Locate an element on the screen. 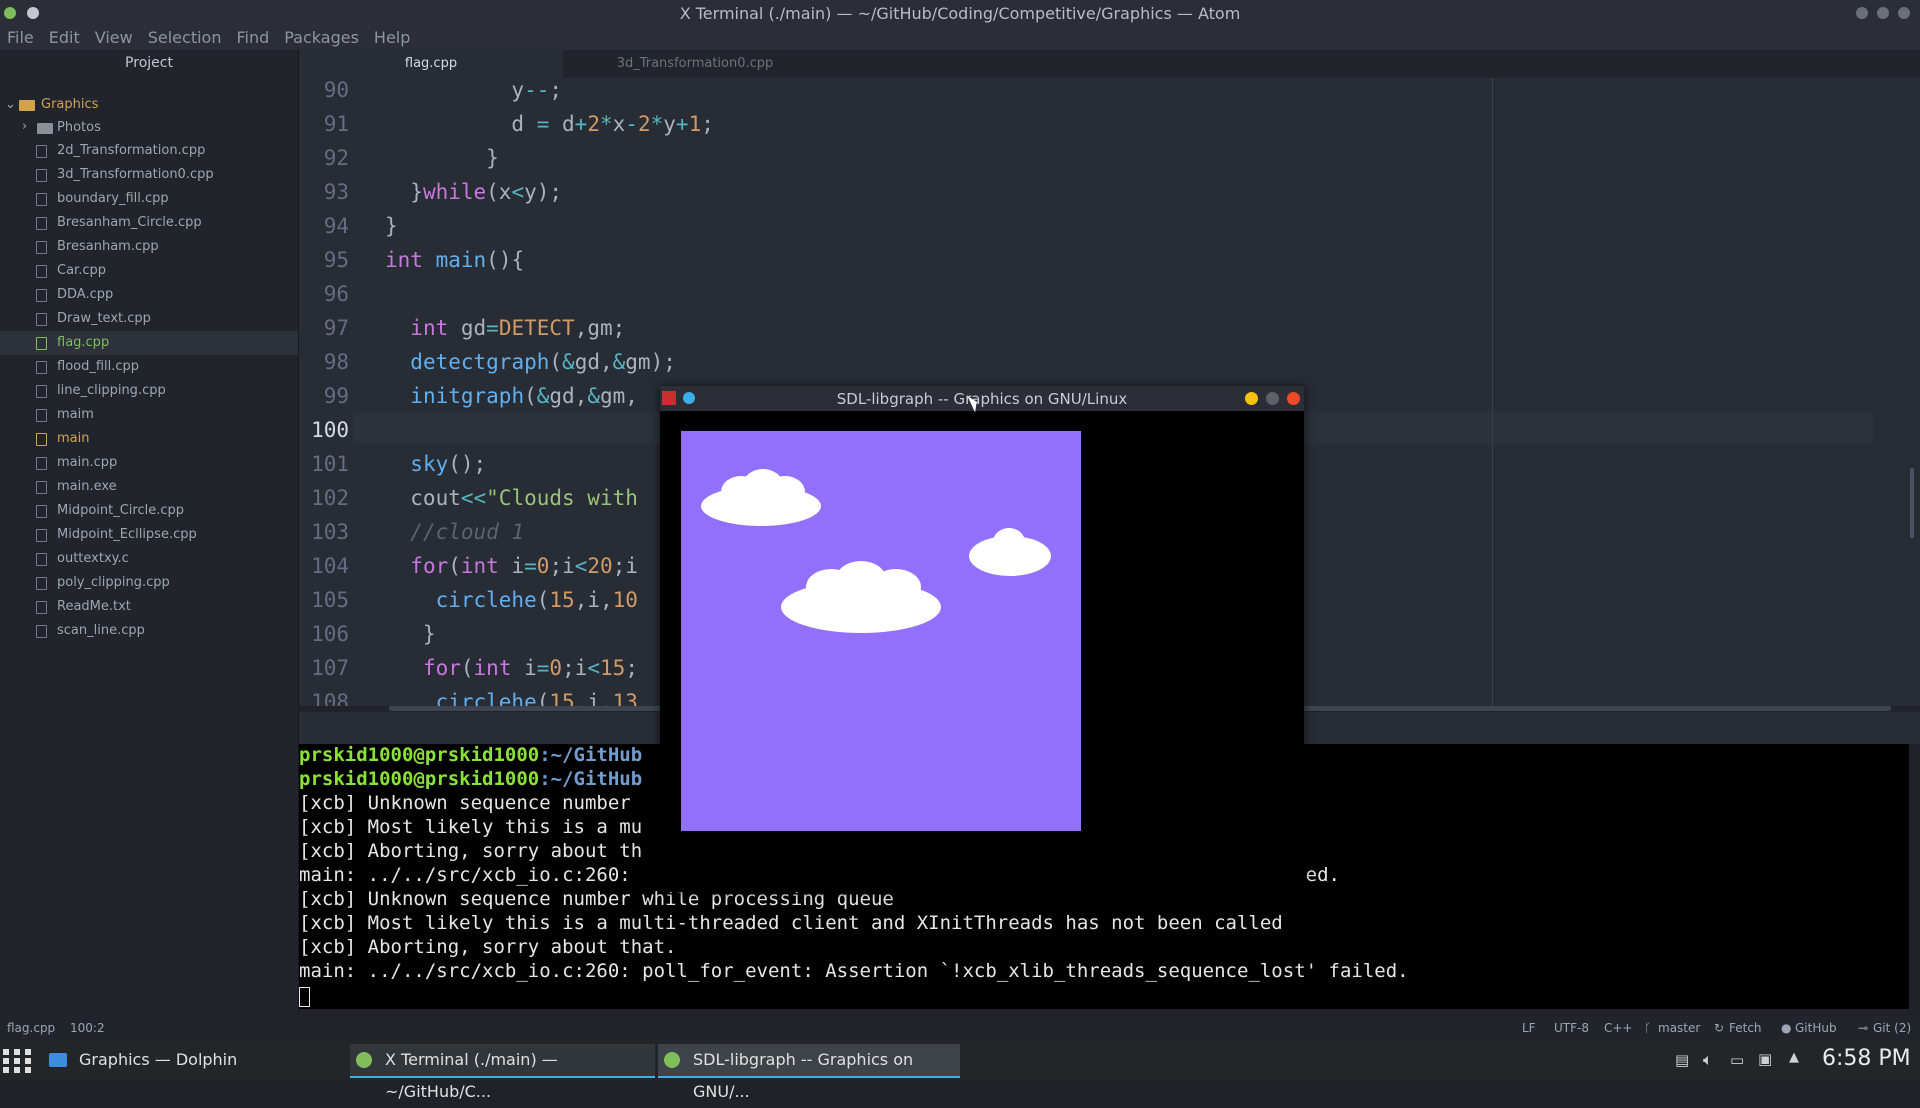 The image size is (1920, 1108). clipboard-icon: ▤ is located at coordinates (1682, 1060).